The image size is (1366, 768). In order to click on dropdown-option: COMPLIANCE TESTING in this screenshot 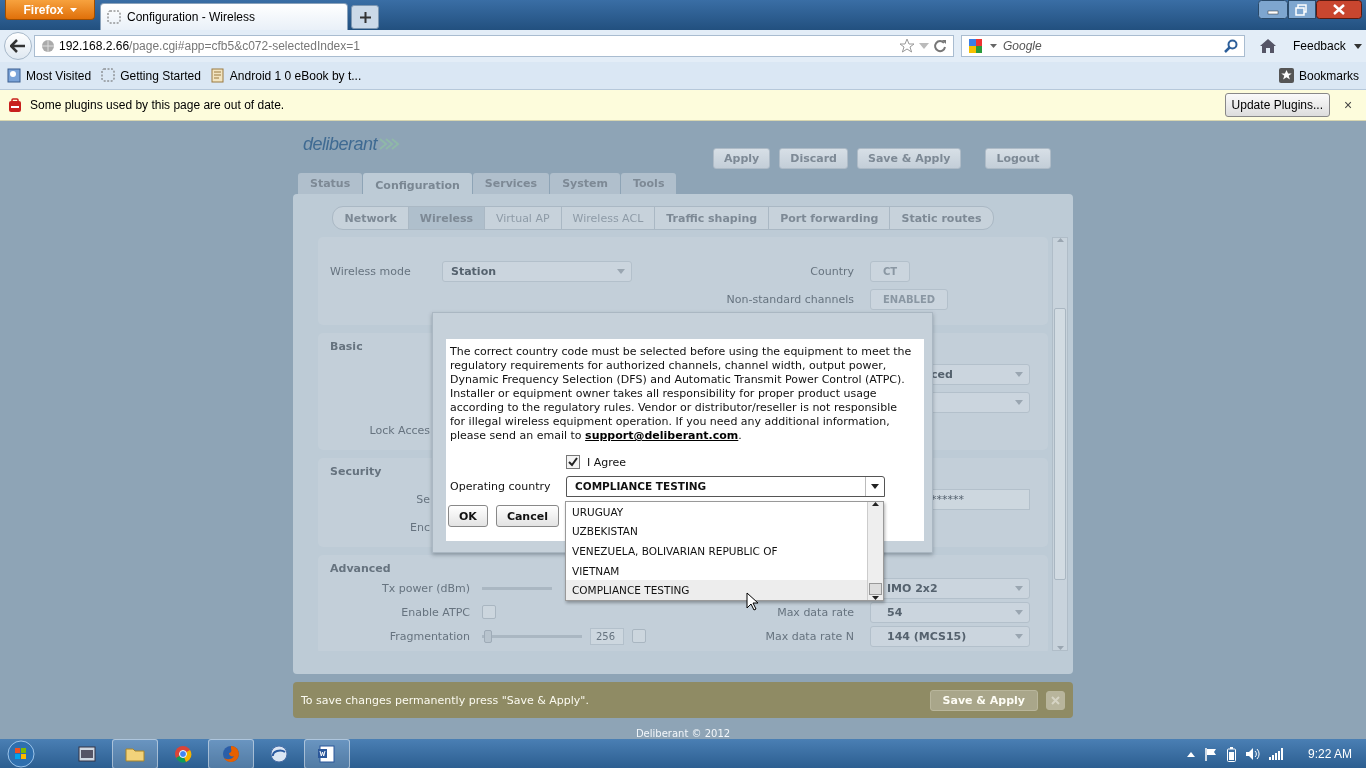, I will do `click(716, 590)`.